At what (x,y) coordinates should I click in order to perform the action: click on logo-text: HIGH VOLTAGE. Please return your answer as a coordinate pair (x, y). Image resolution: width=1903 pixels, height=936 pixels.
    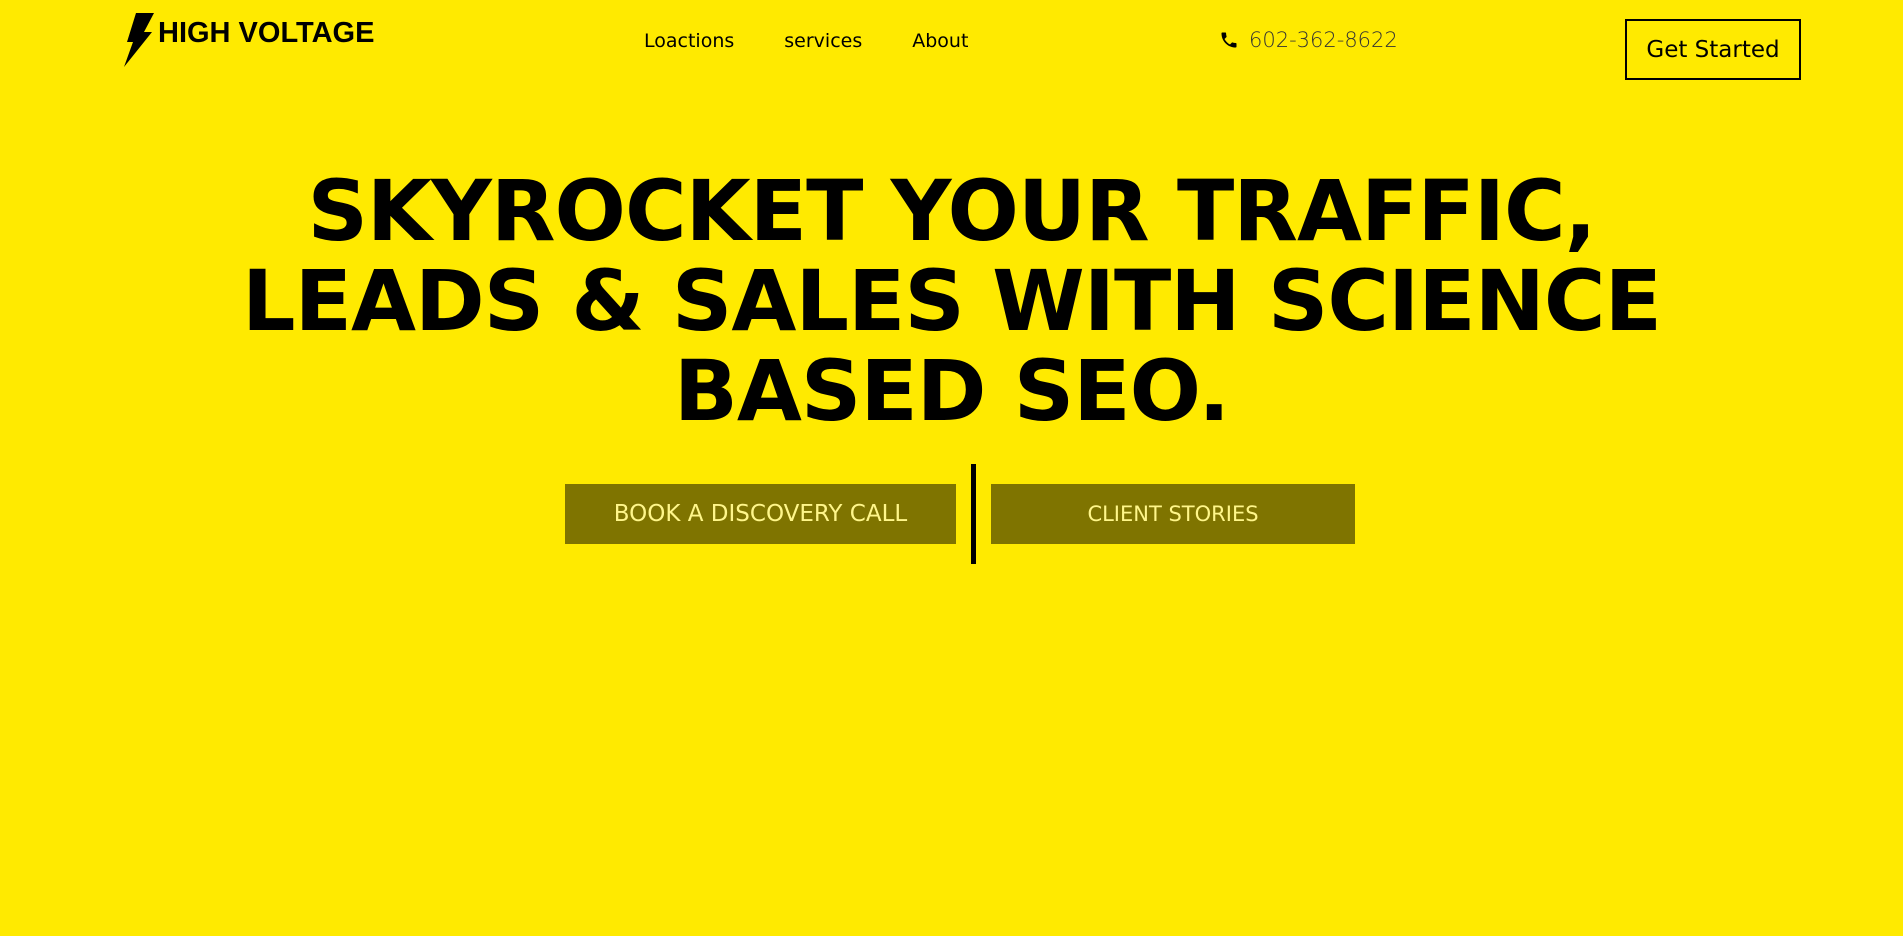
    Looking at the image, I should click on (266, 32).